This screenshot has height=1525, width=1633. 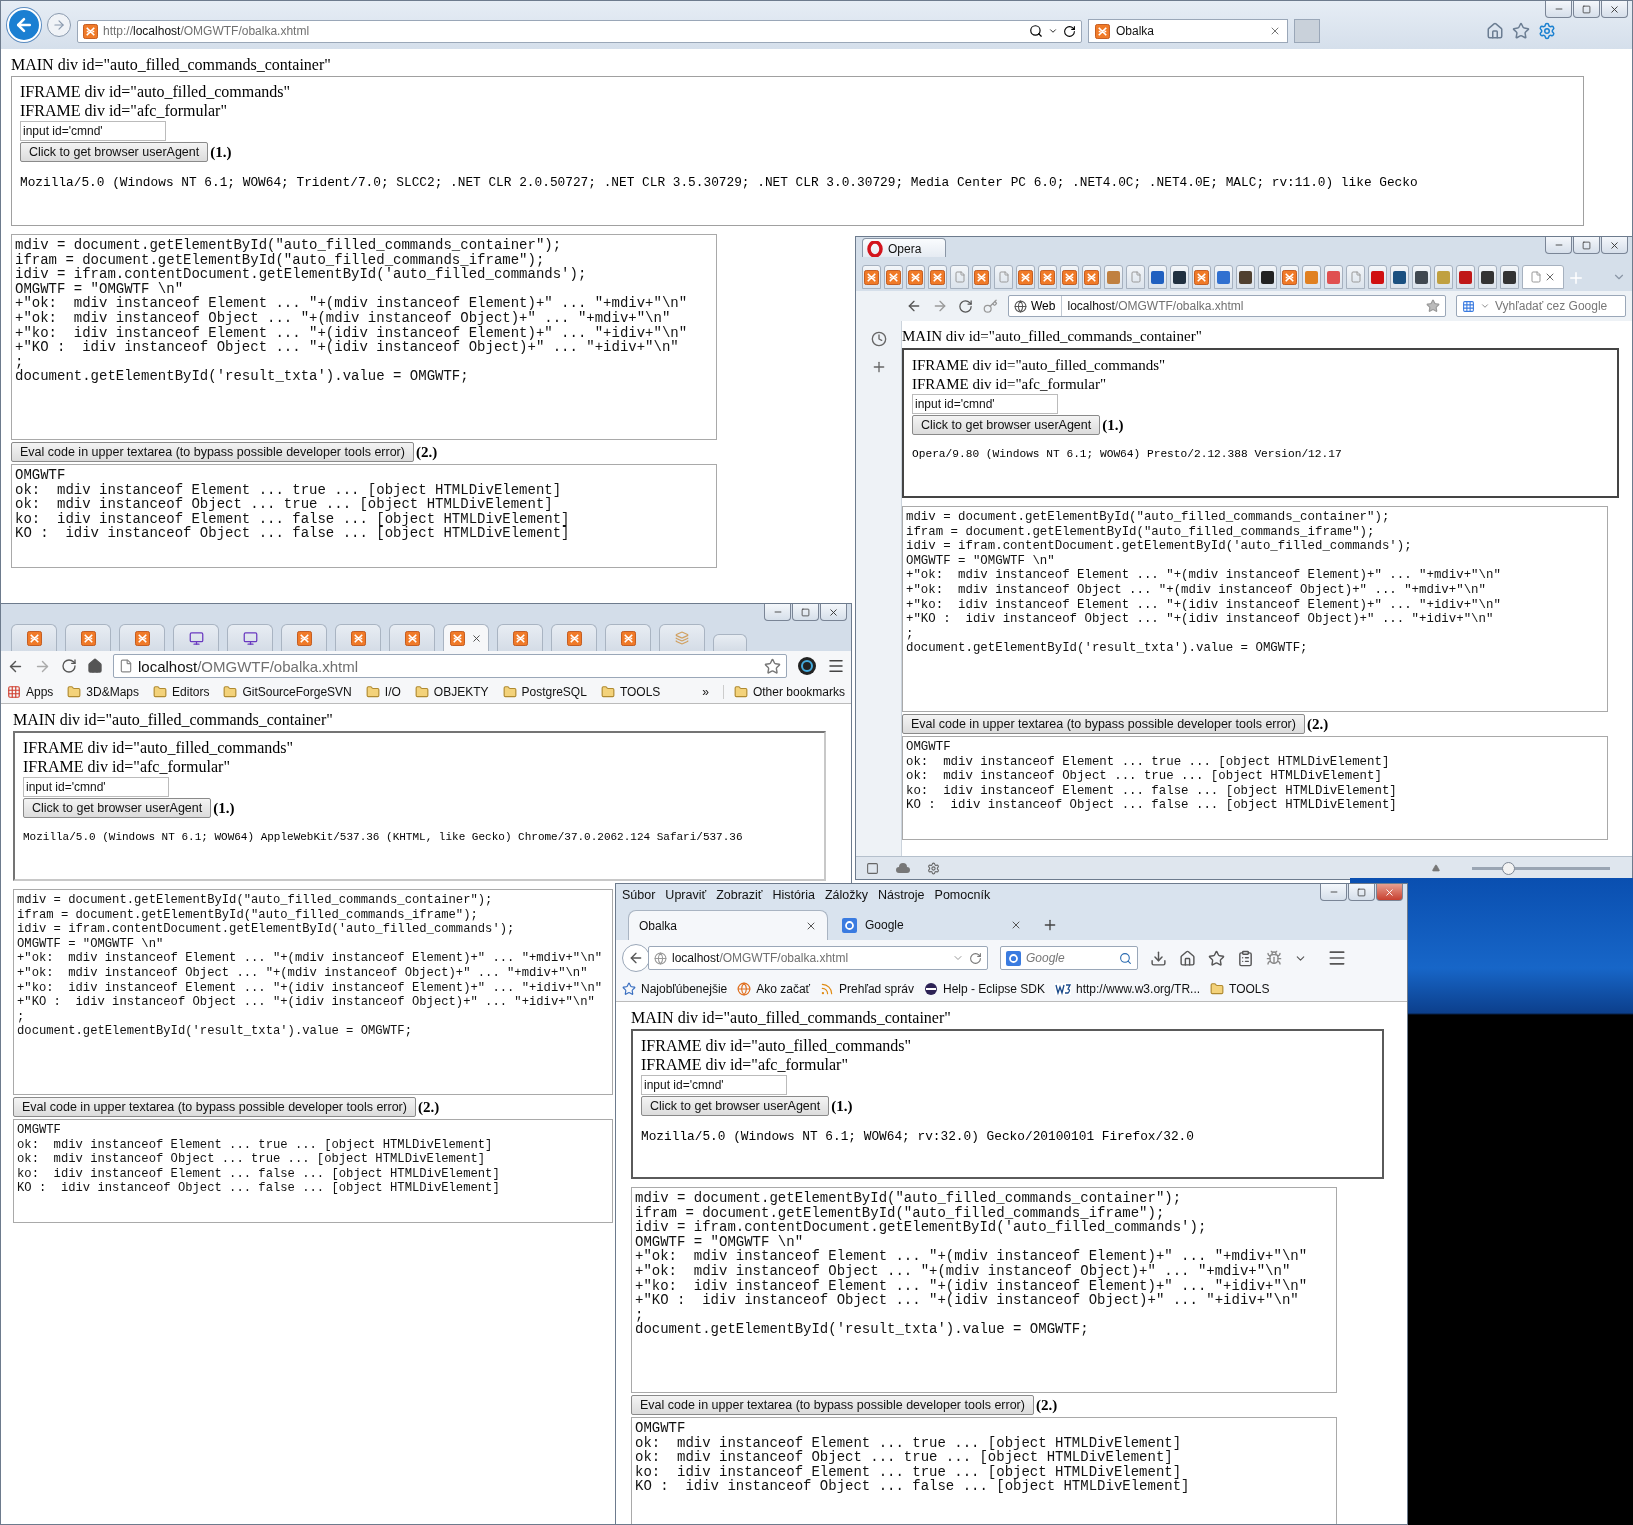 What do you see at coordinates (675, 988) in the screenshot?
I see `bookmark: Najobľúbenejšie` at bounding box center [675, 988].